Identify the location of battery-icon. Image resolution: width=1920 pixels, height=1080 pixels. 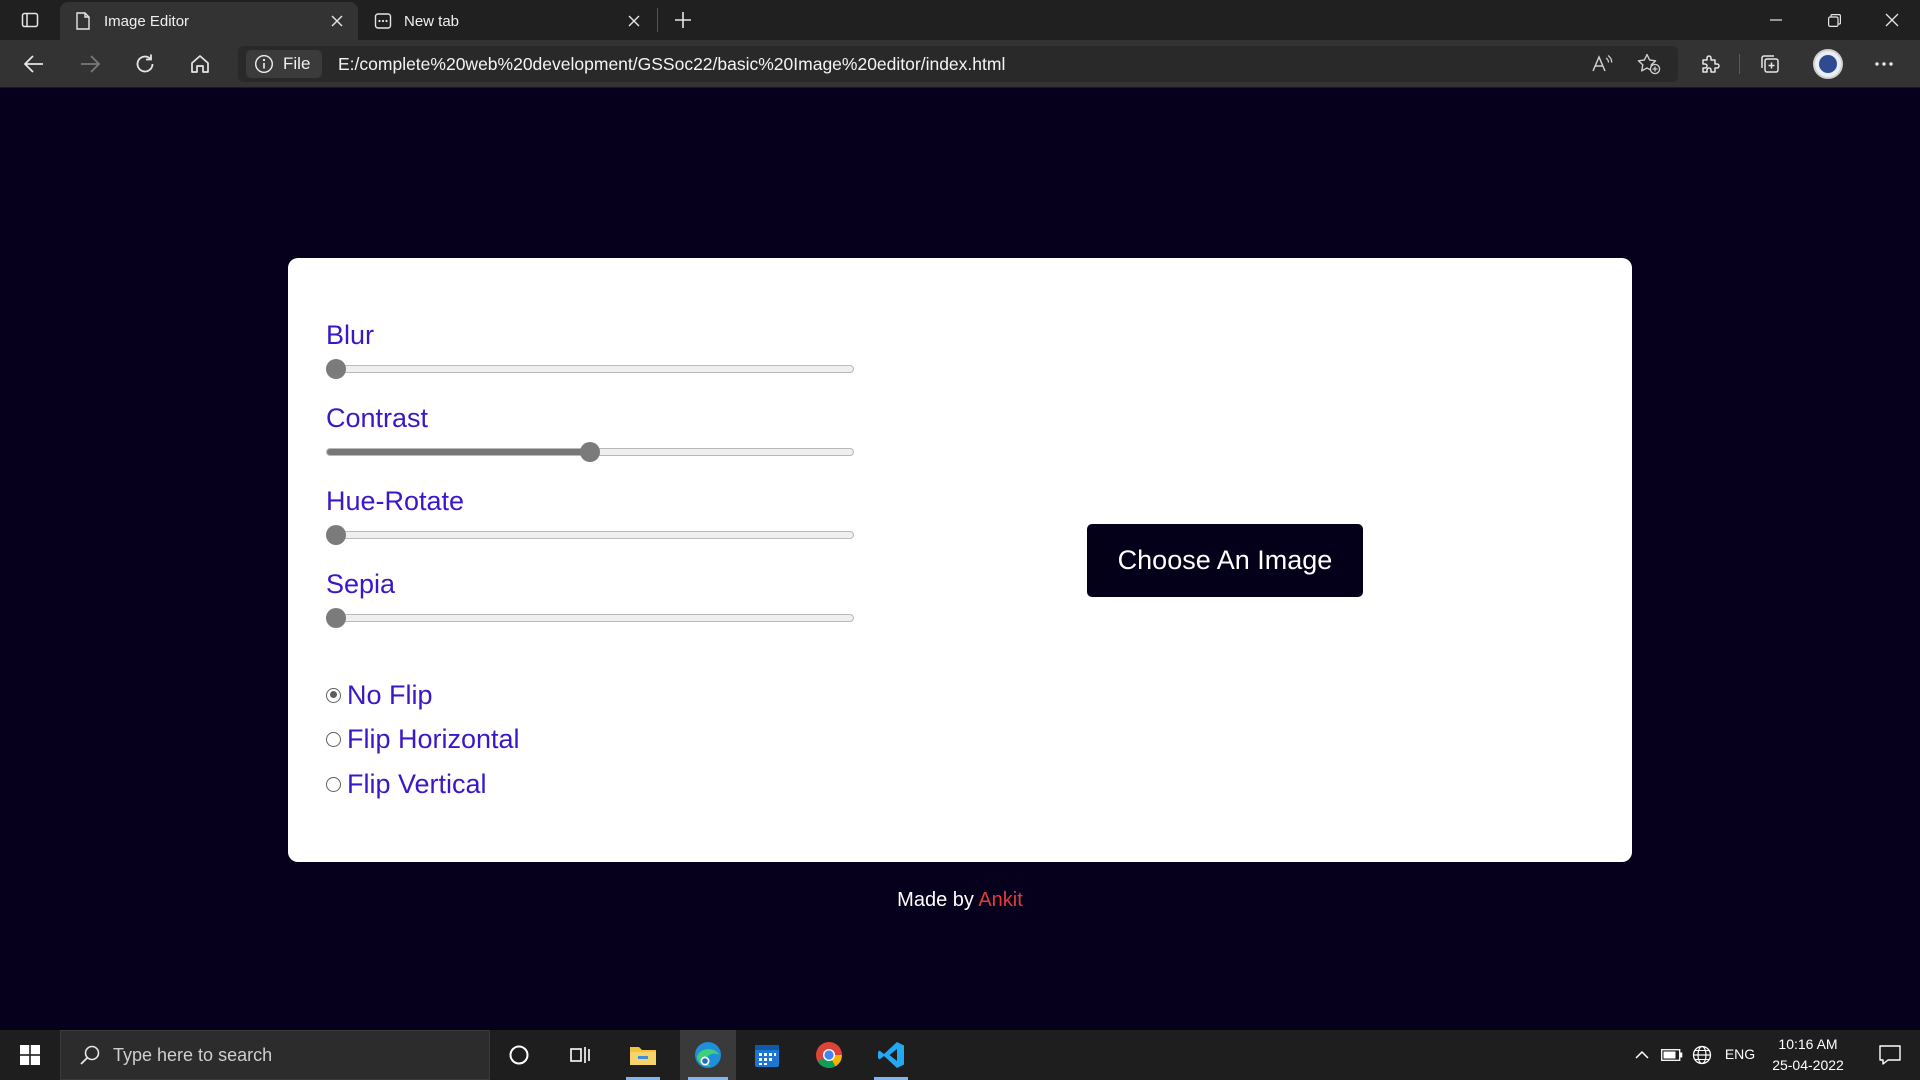
(1672, 1055).